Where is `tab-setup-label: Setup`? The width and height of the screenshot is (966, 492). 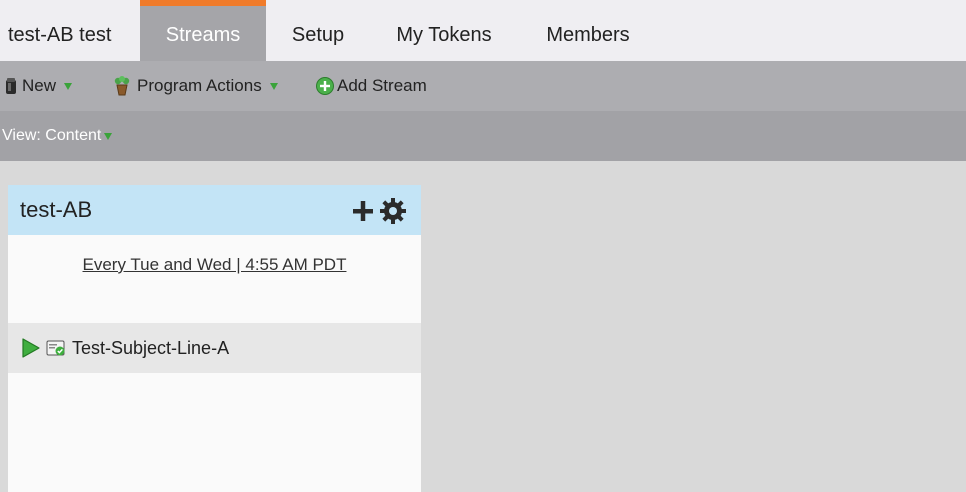 tab-setup-label: Setup is located at coordinates (318, 35).